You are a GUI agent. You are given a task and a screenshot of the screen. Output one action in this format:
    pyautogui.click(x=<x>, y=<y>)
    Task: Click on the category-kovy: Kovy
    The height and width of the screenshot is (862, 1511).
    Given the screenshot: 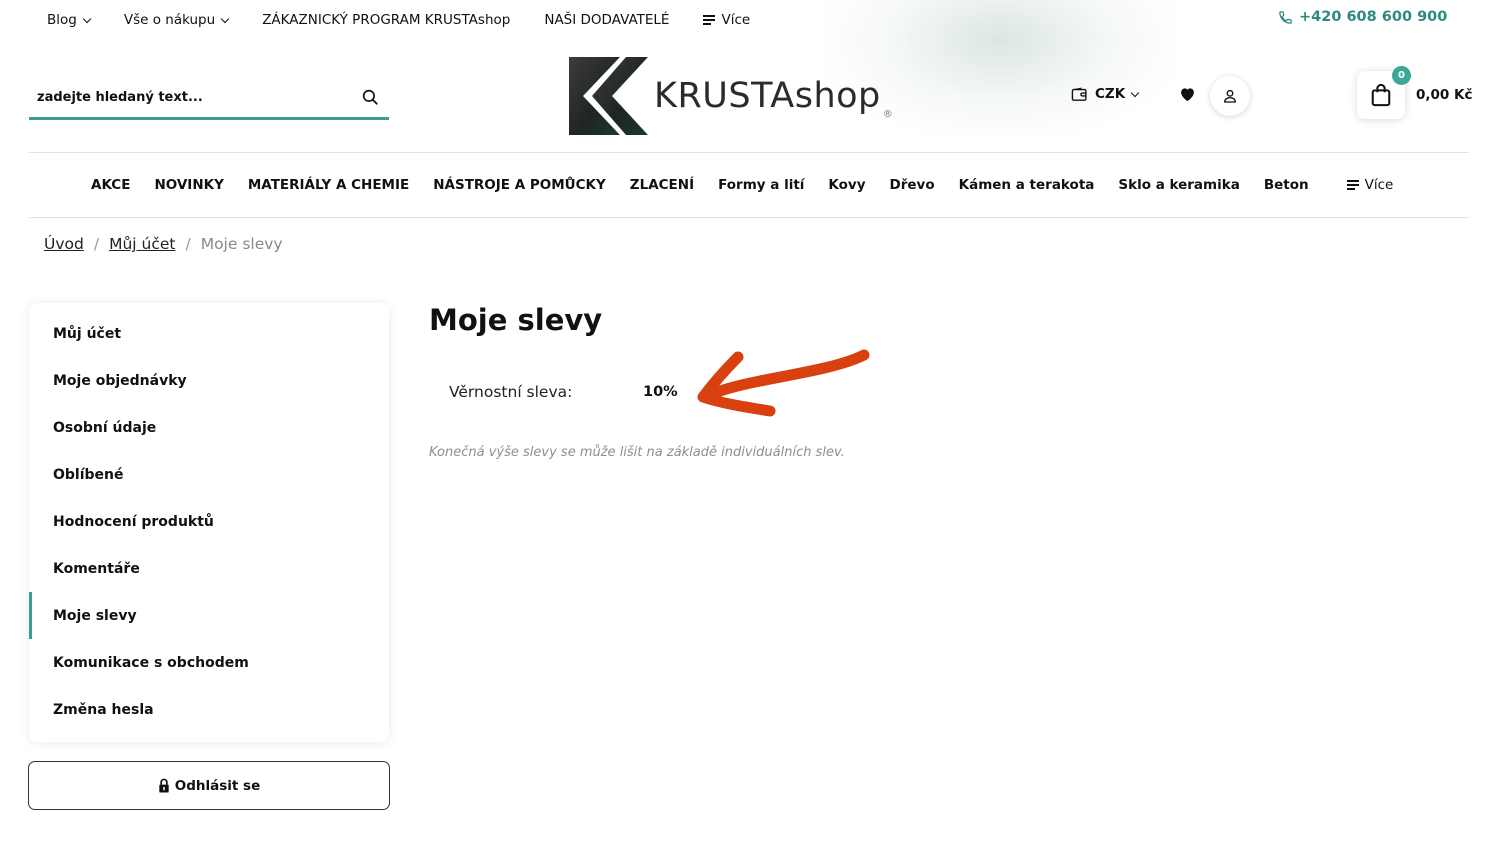 What is the action you would take?
    pyautogui.click(x=846, y=185)
    